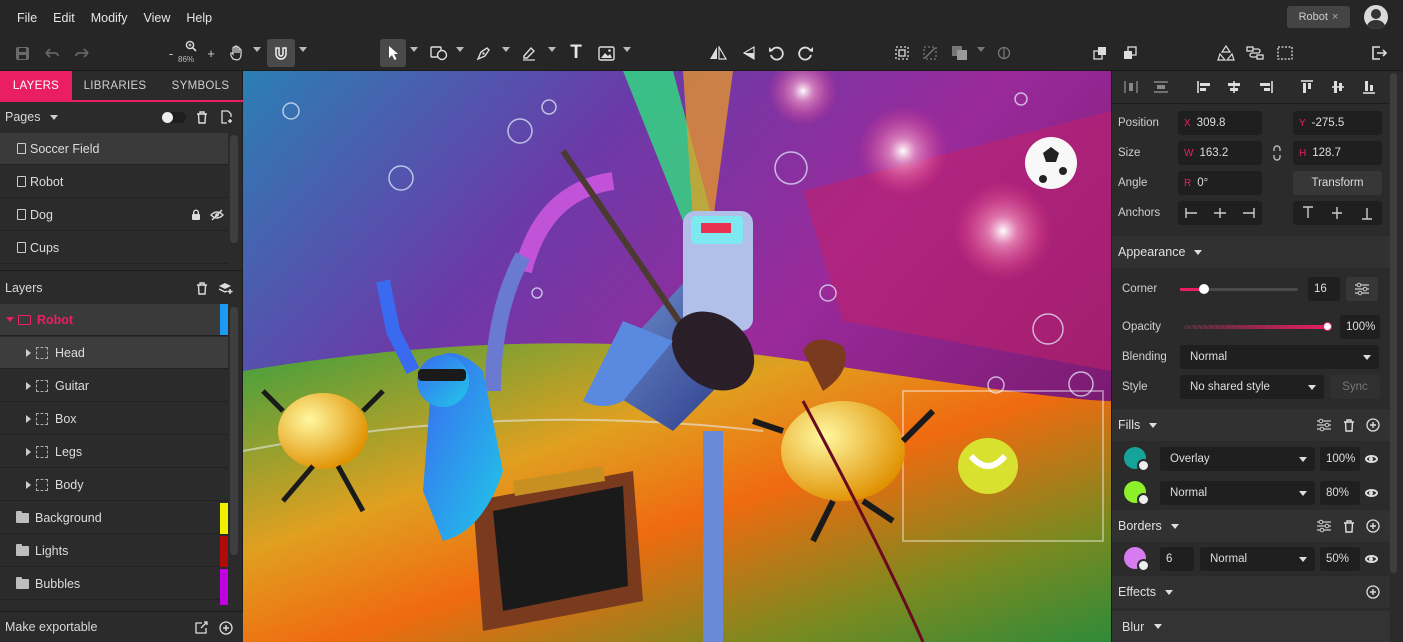  I want to click on export-icon, so click(1379, 53).